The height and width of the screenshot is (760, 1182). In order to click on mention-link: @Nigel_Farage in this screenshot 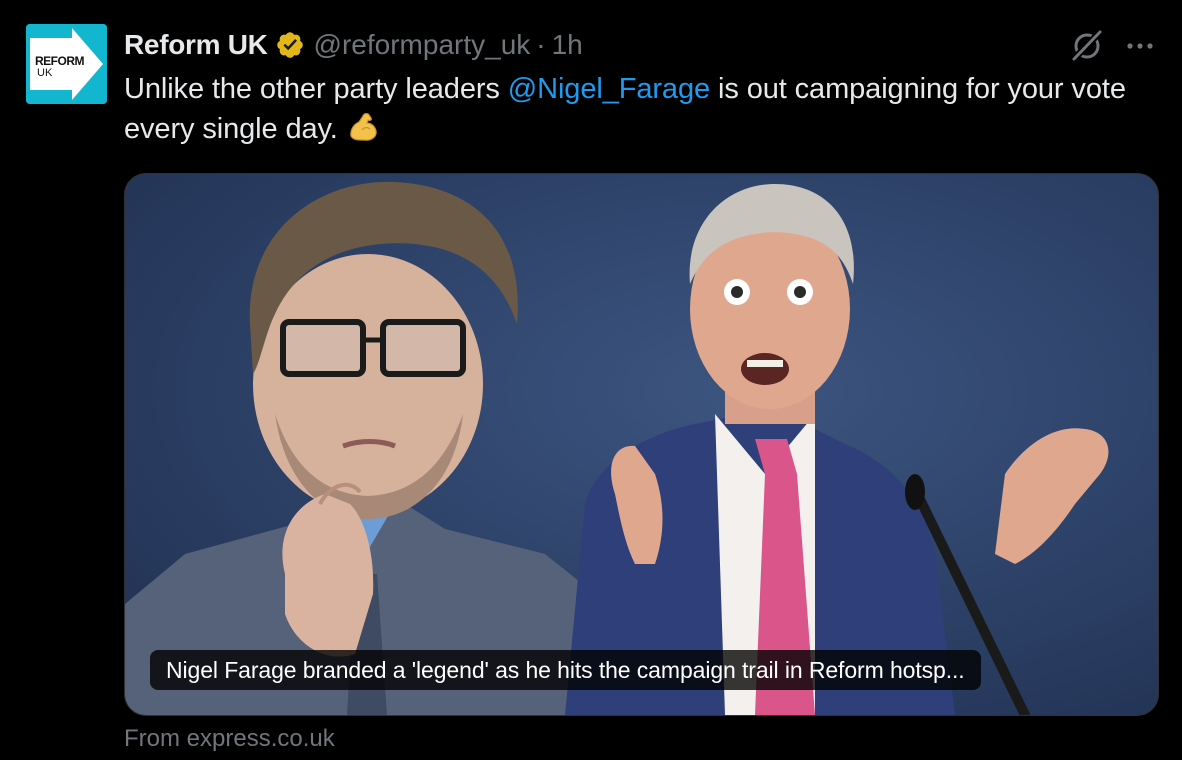, I will do `click(609, 89)`.